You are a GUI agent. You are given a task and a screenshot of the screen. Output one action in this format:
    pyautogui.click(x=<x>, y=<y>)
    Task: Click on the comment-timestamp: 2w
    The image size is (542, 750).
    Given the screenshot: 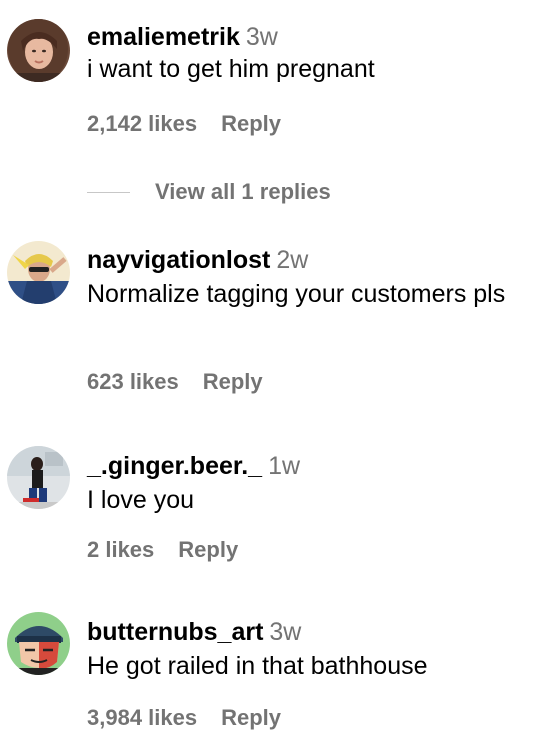 What is the action you would take?
    pyautogui.click(x=292, y=260)
    